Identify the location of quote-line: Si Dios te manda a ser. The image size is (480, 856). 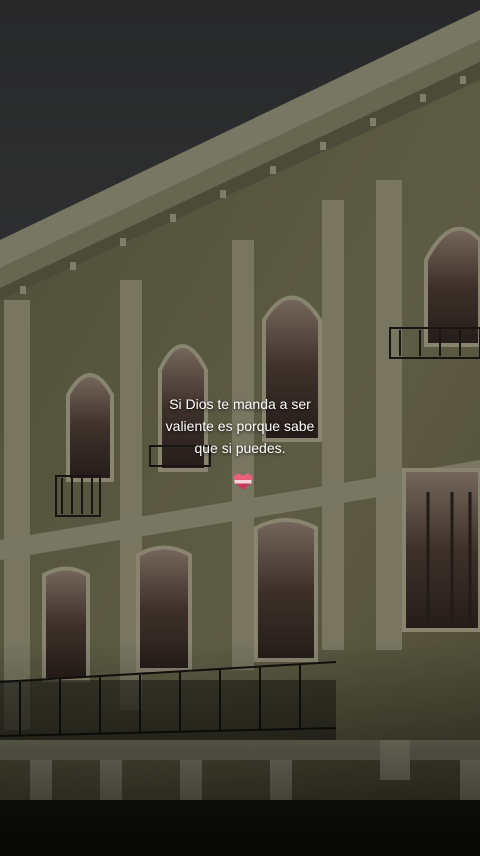
(240, 404).